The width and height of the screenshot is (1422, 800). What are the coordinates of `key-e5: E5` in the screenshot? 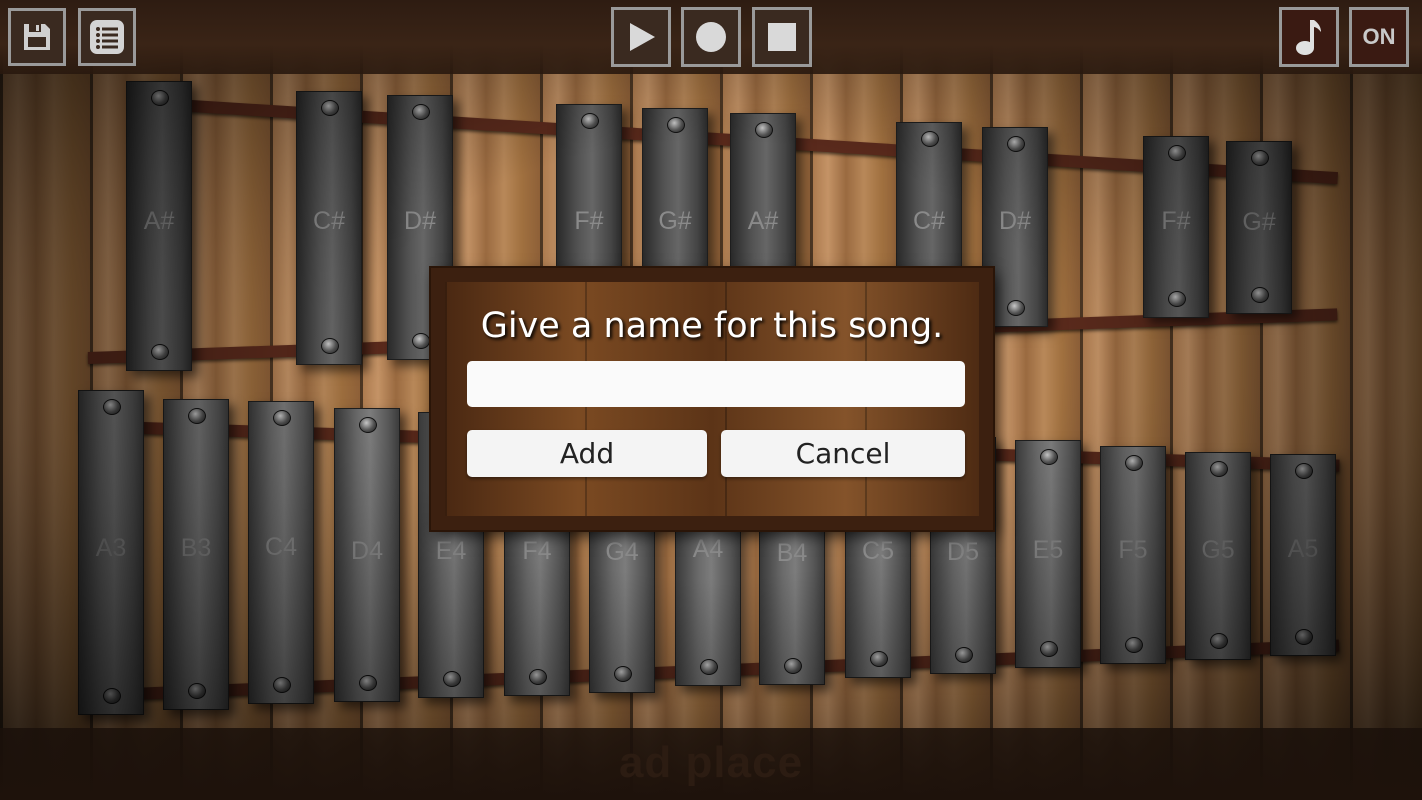 It's located at (1048, 554).